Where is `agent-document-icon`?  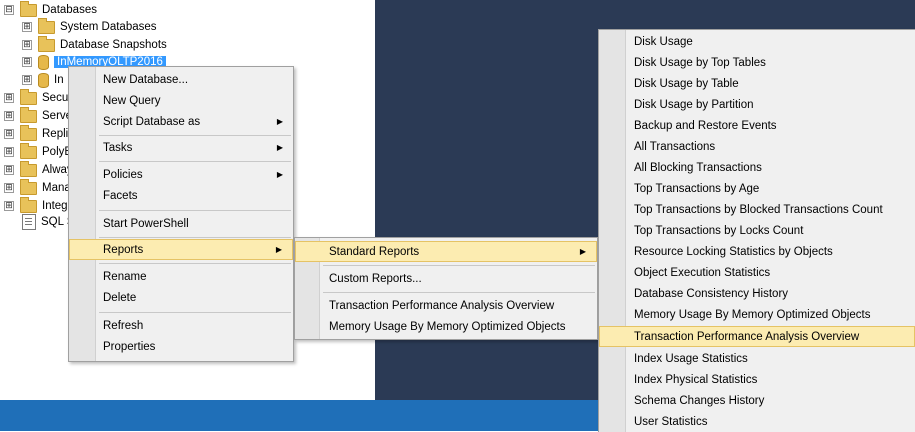
agent-document-icon is located at coordinates (29, 222).